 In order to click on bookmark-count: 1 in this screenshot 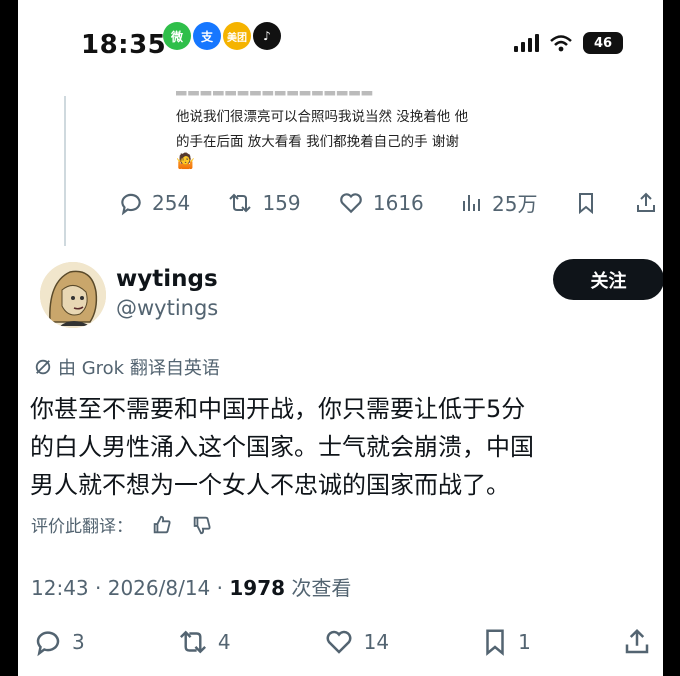, I will do `click(524, 642)`.